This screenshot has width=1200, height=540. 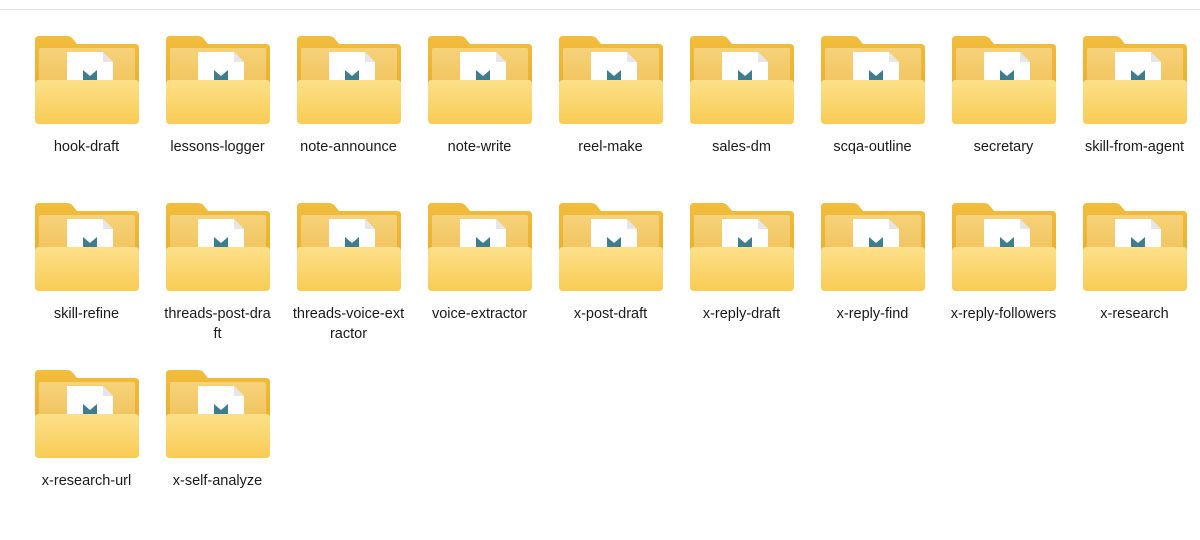 I want to click on folder-item: hook-draft, so click(x=86, y=113).